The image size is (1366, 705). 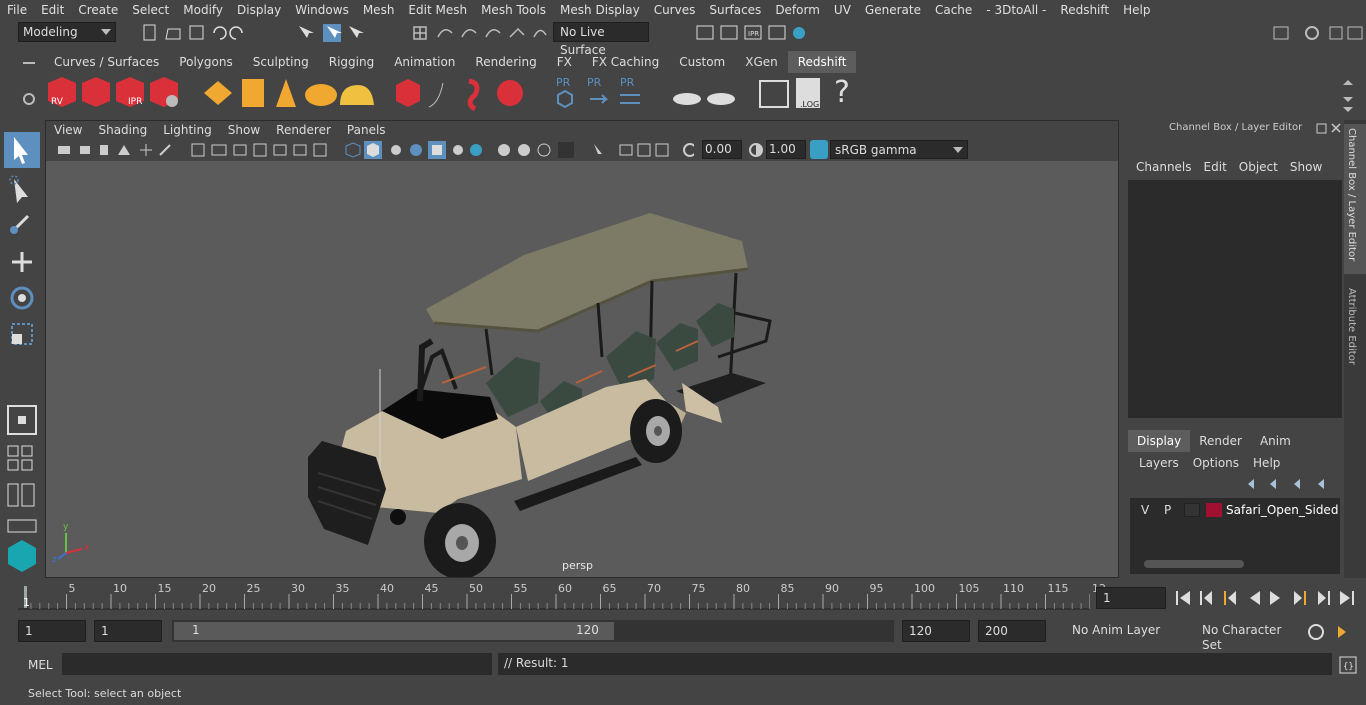 What do you see at coordinates (936, 631) in the screenshot?
I see `playback-end-field: 120` at bounding box center [936, 631].